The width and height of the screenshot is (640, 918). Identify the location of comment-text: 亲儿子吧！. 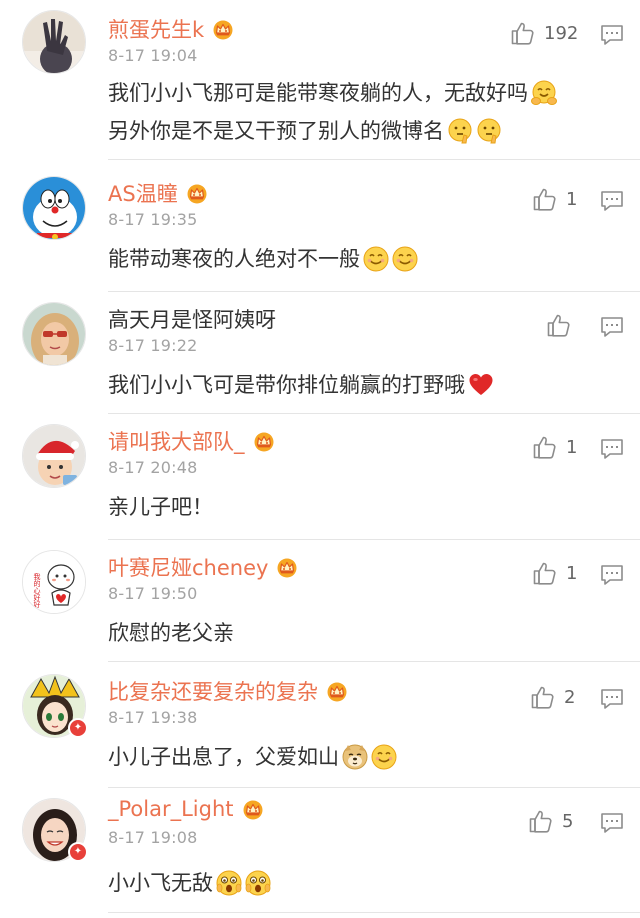
(160, 507).